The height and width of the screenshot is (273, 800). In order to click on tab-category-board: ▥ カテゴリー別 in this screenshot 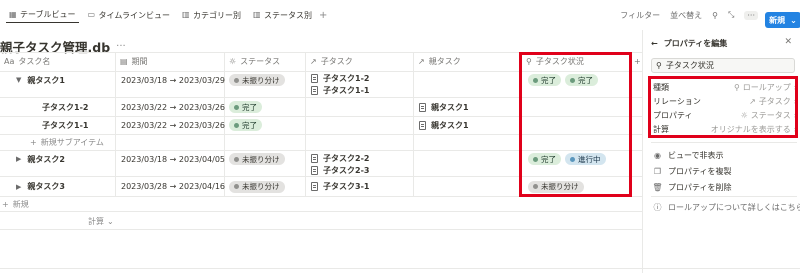, I will do `click(211, 15)`.